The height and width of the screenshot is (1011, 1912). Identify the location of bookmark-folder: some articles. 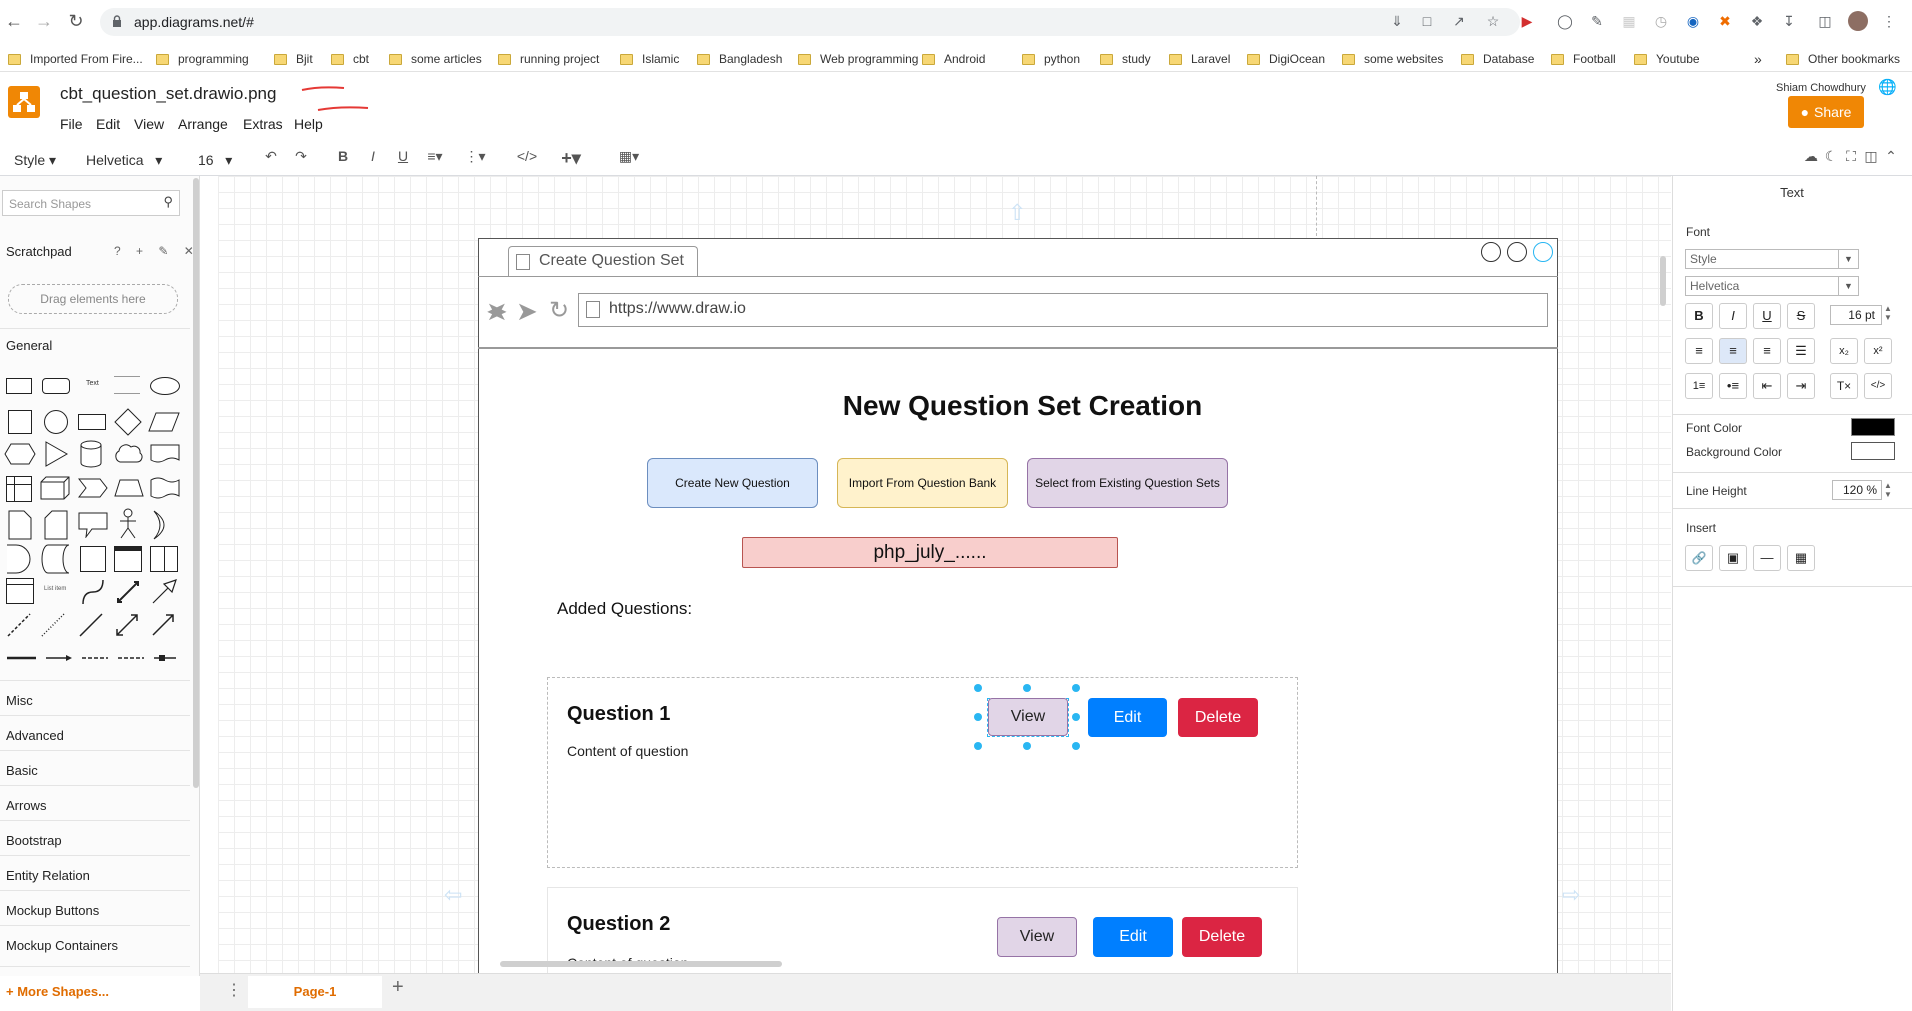
(435, 59).